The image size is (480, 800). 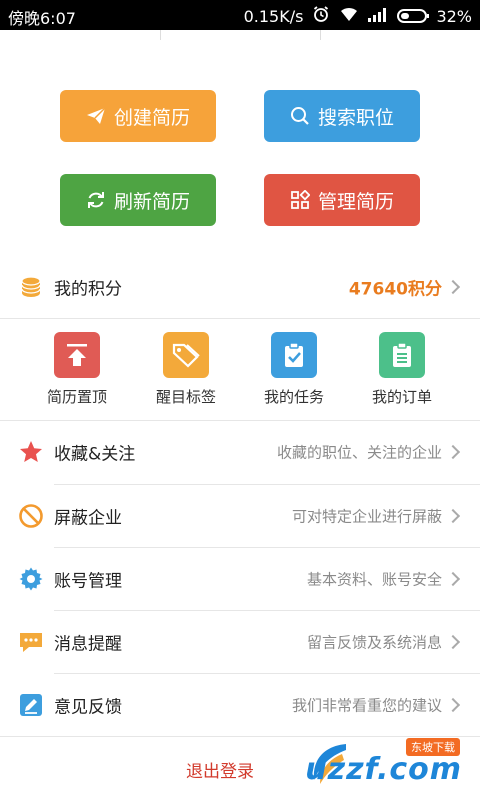 What do you see at coordinates (401, 397) in the screenshot?
I see `grid-label: 我的订单` at bounding box center [401, 397].